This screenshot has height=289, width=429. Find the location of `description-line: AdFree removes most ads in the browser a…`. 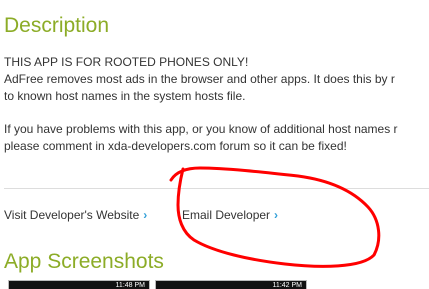

description-line: AdFree removes most ads in the browser a… is located at coordinates (199, 79).